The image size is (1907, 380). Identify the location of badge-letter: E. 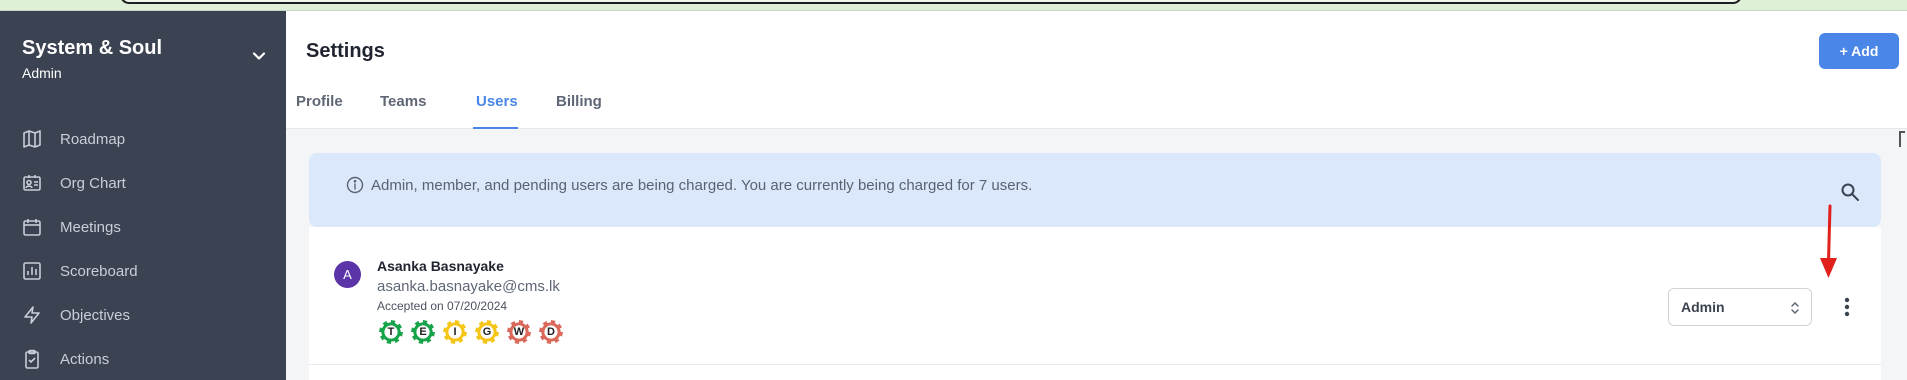
(423, 332).